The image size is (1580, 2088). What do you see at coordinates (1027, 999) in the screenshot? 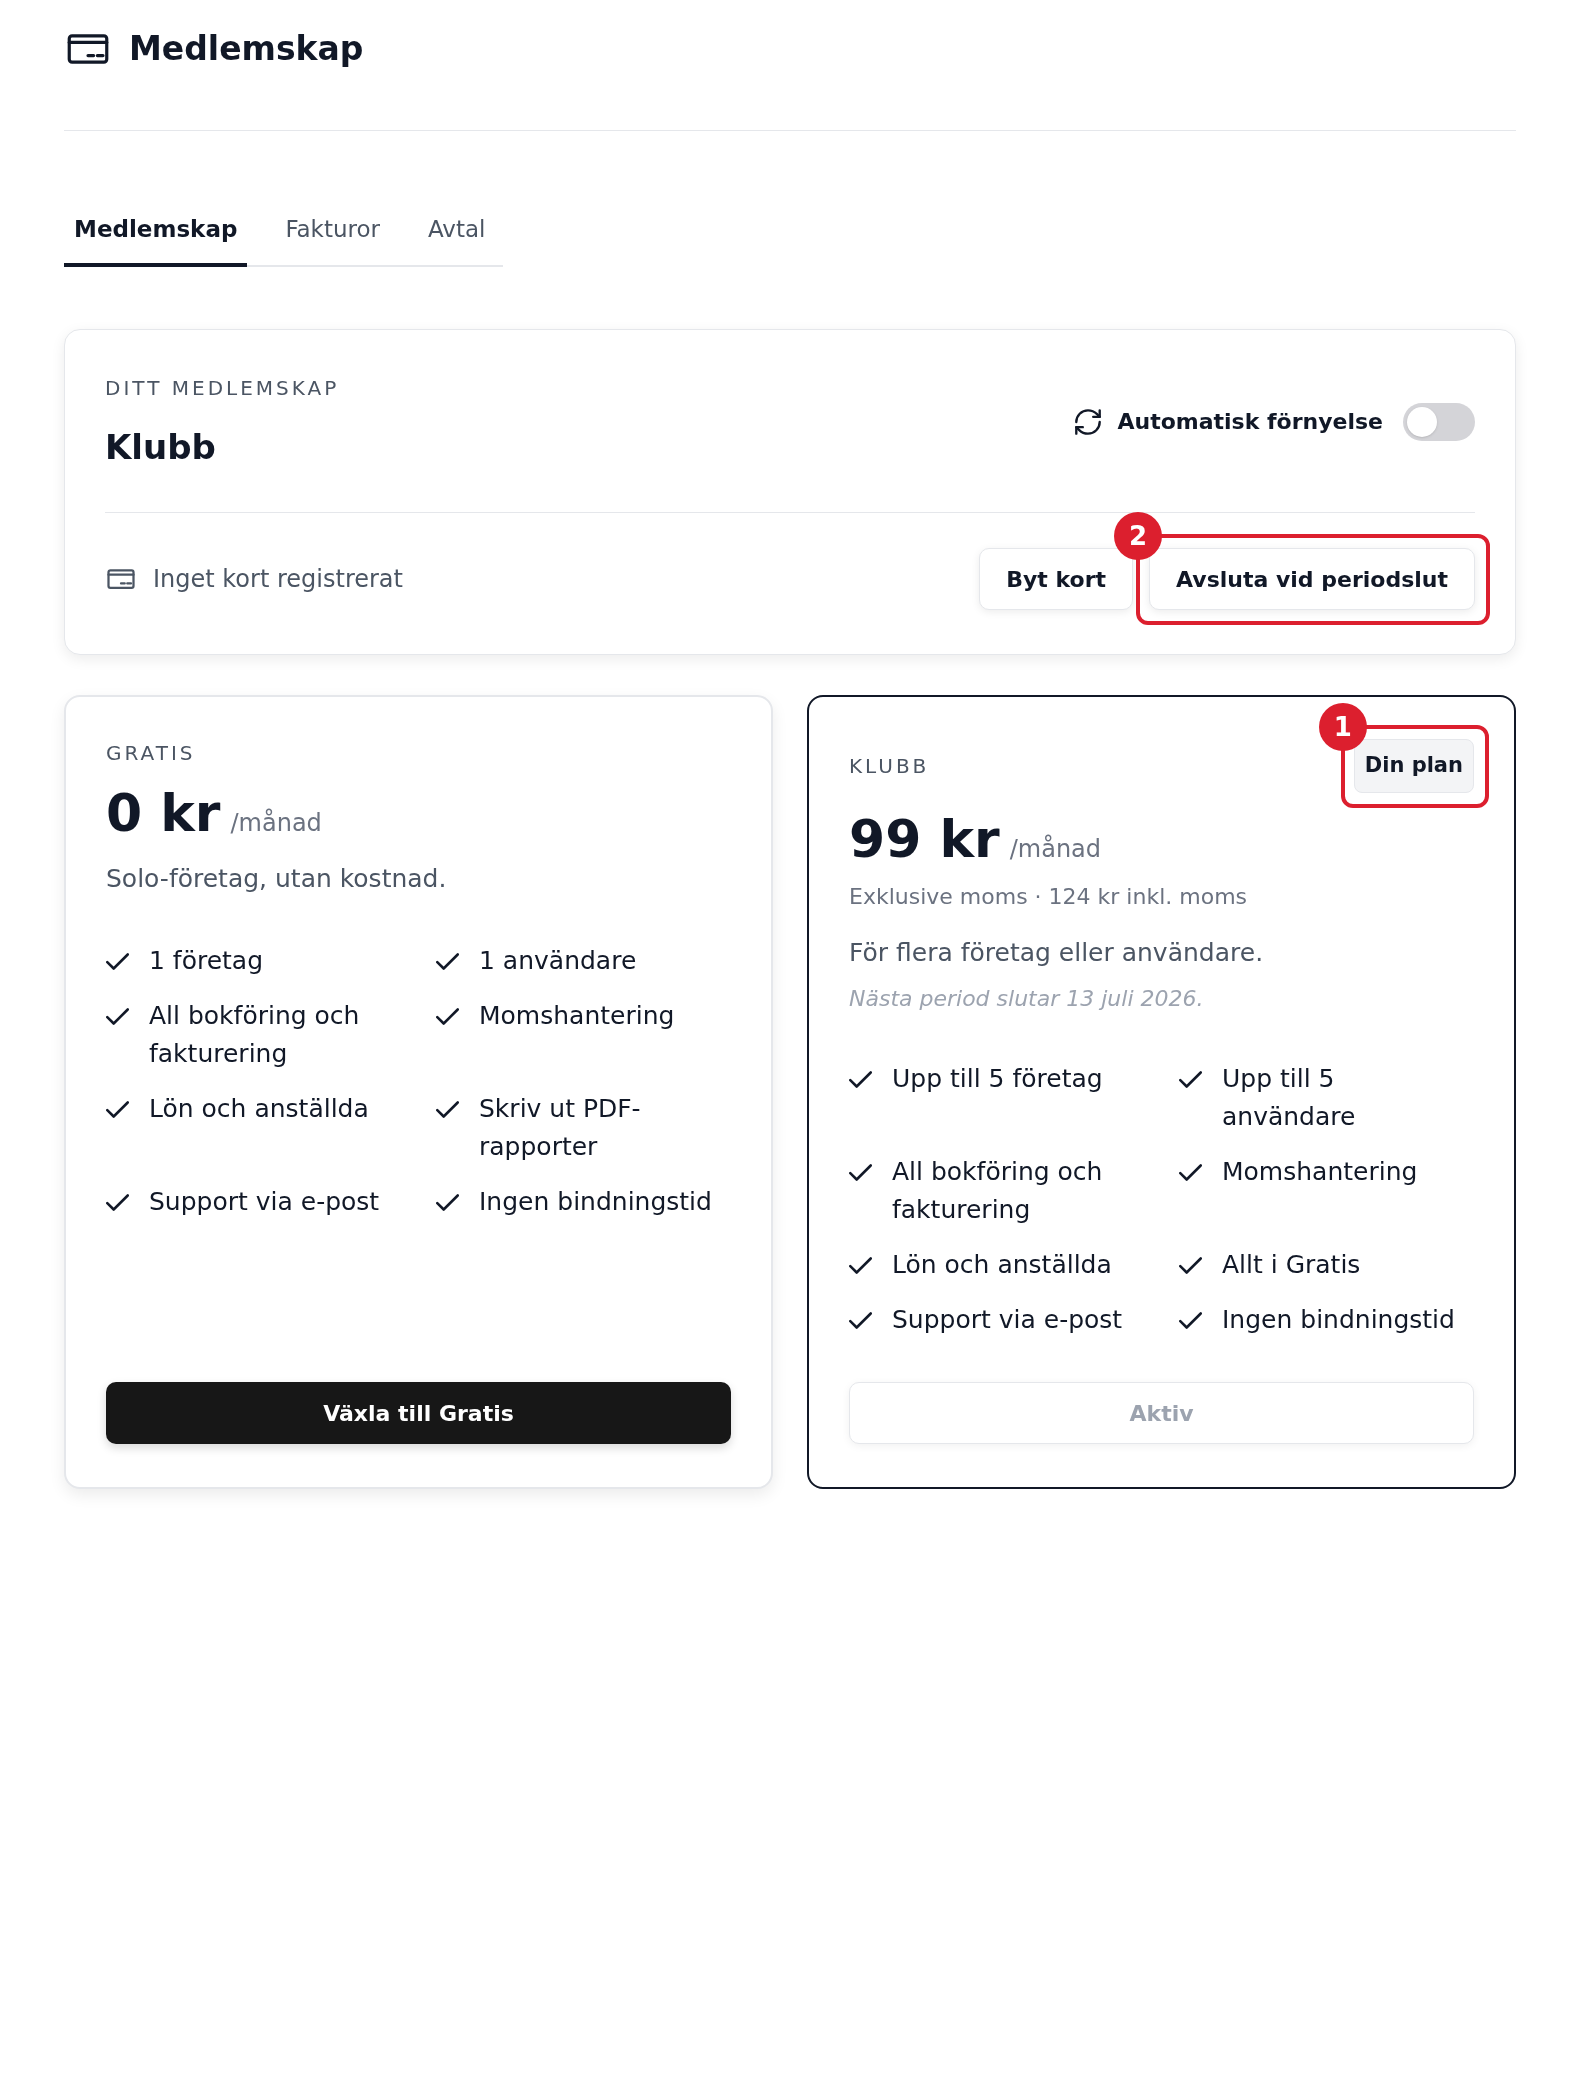
I see `renewal-note: Nästa period slutar 13 juli 2026.` at bounding box center [1027, 999].